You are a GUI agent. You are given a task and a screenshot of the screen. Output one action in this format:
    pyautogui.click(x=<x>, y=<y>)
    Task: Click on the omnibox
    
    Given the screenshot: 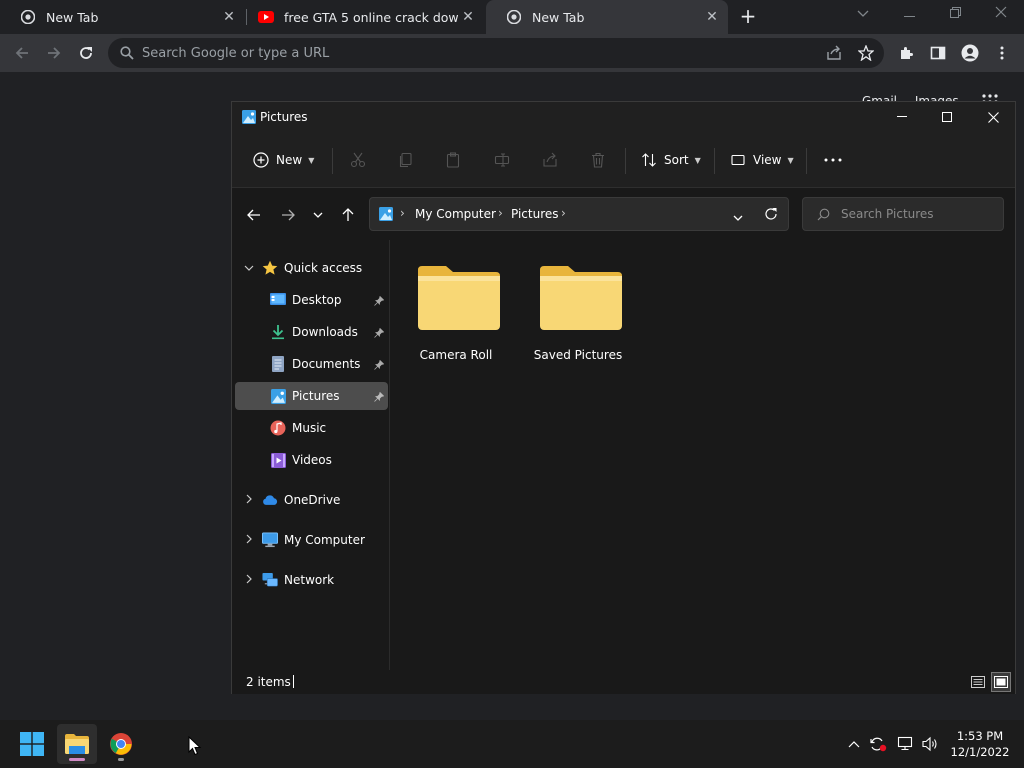 What is the action you would take?
    pyautogui.click(x=496, y=53)
    